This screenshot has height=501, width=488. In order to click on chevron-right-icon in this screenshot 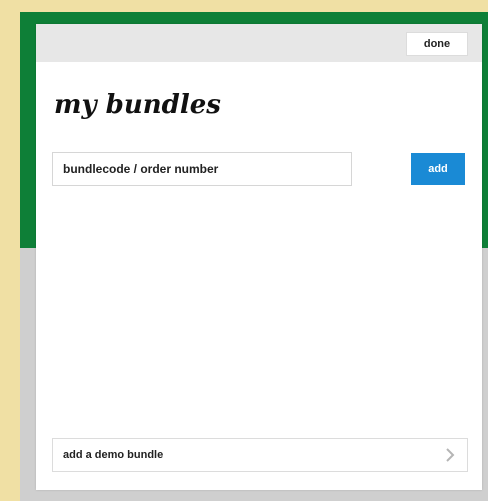, I will do `click(450, 455)`.